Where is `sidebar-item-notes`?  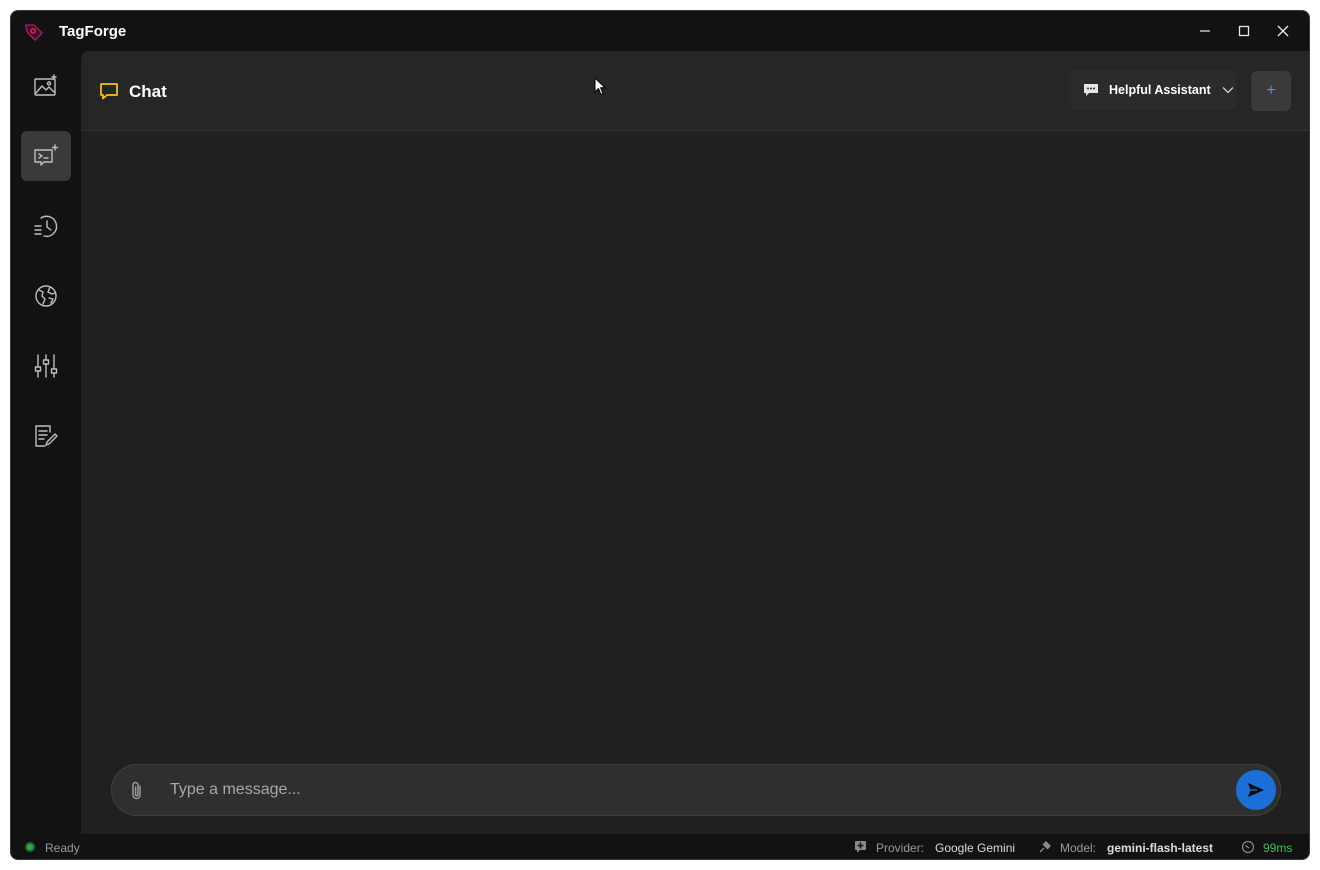 sidebar-item-notes is located at coordinates (46, 436).